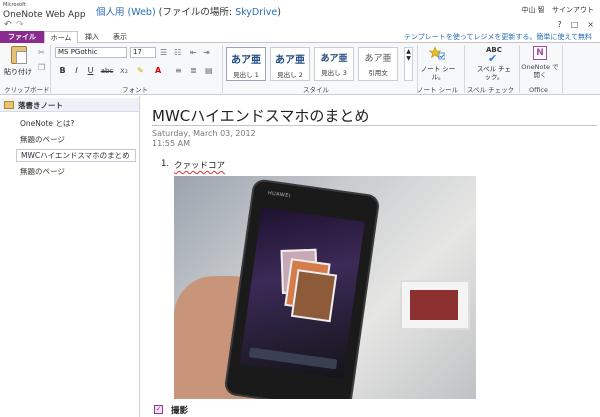  Describe the element at coordinates (41, 67) in the screenshot. I see `copy-icon: ❐` at that location.